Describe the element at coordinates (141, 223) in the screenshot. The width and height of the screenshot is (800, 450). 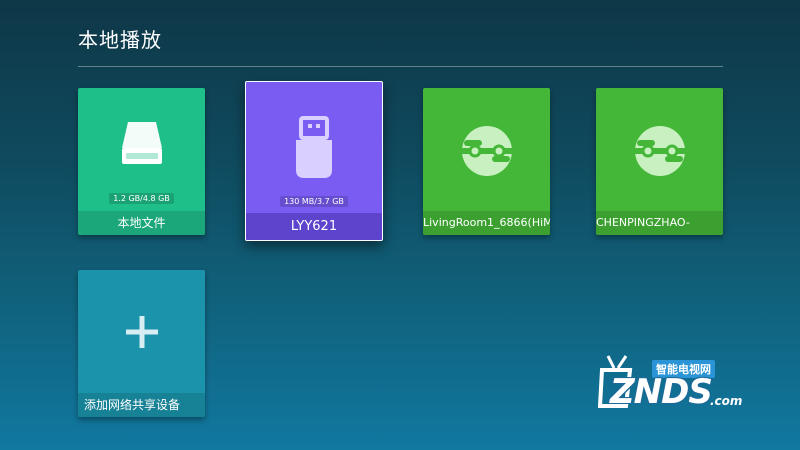
I see `tile-label: 本地文件` at that location.